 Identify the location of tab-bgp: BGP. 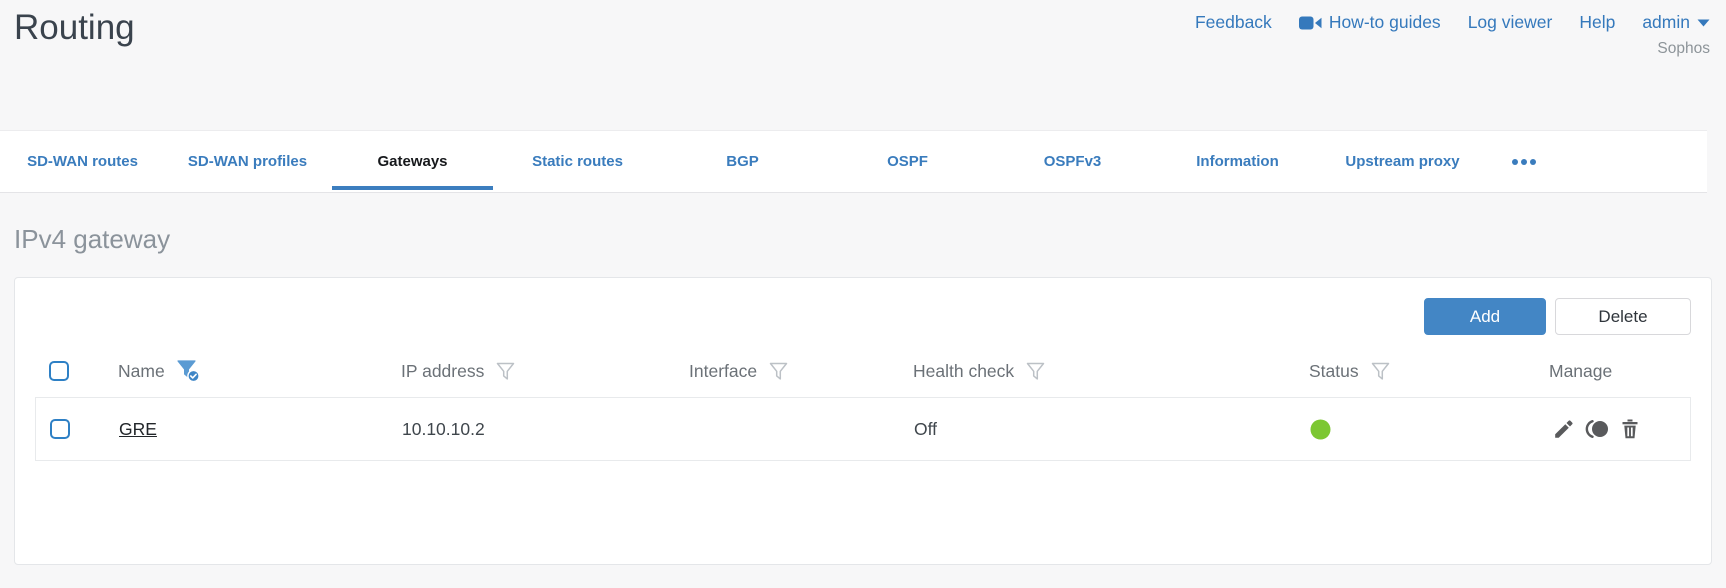
(742, 161).